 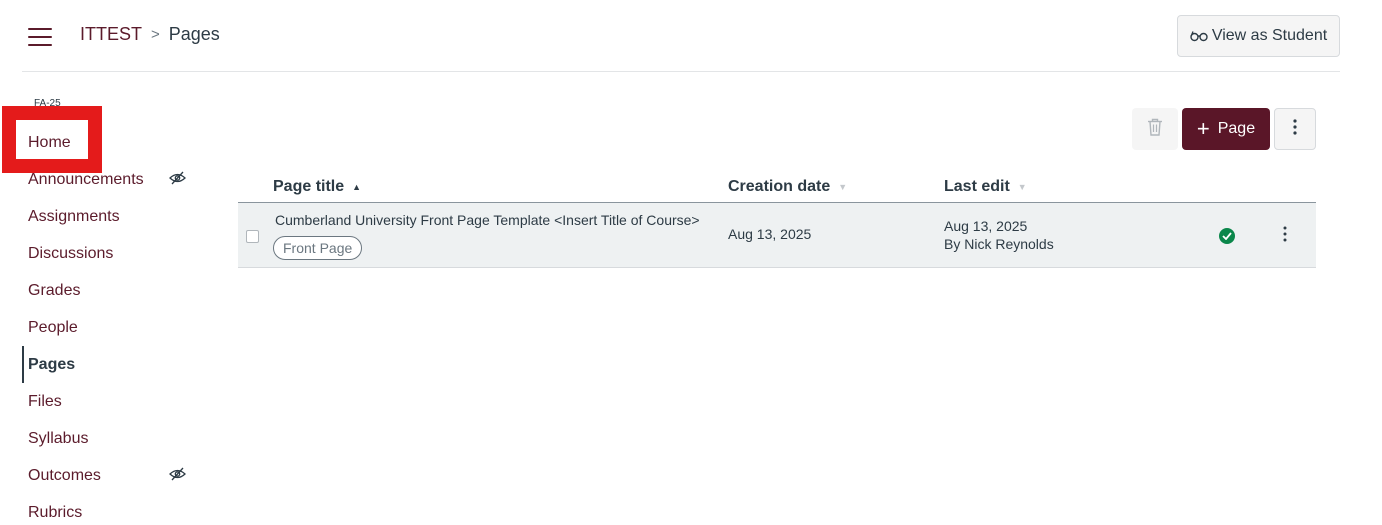 What do you see at coordinates (770, 234) in the screenshot?
I see `creation-date: Aug 13, 2025` at bounding box center [770, 234].